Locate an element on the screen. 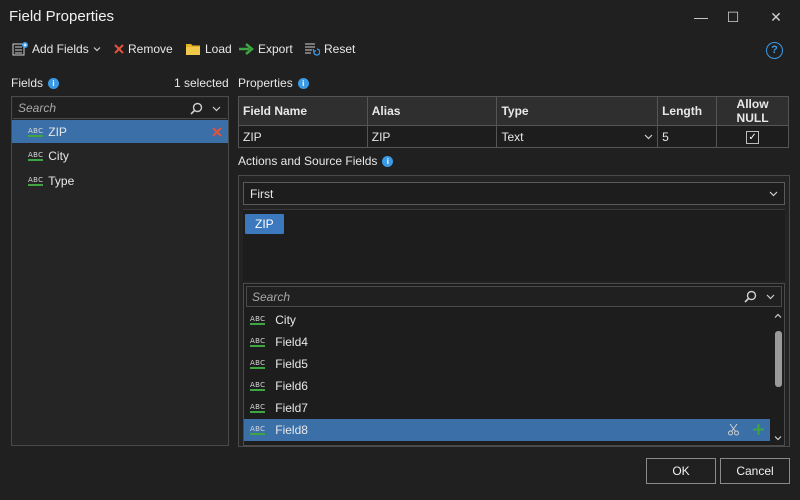 The height and width of the screenshot is (500, 800). window-title: Field Properties is located at coordinates (62, 16).